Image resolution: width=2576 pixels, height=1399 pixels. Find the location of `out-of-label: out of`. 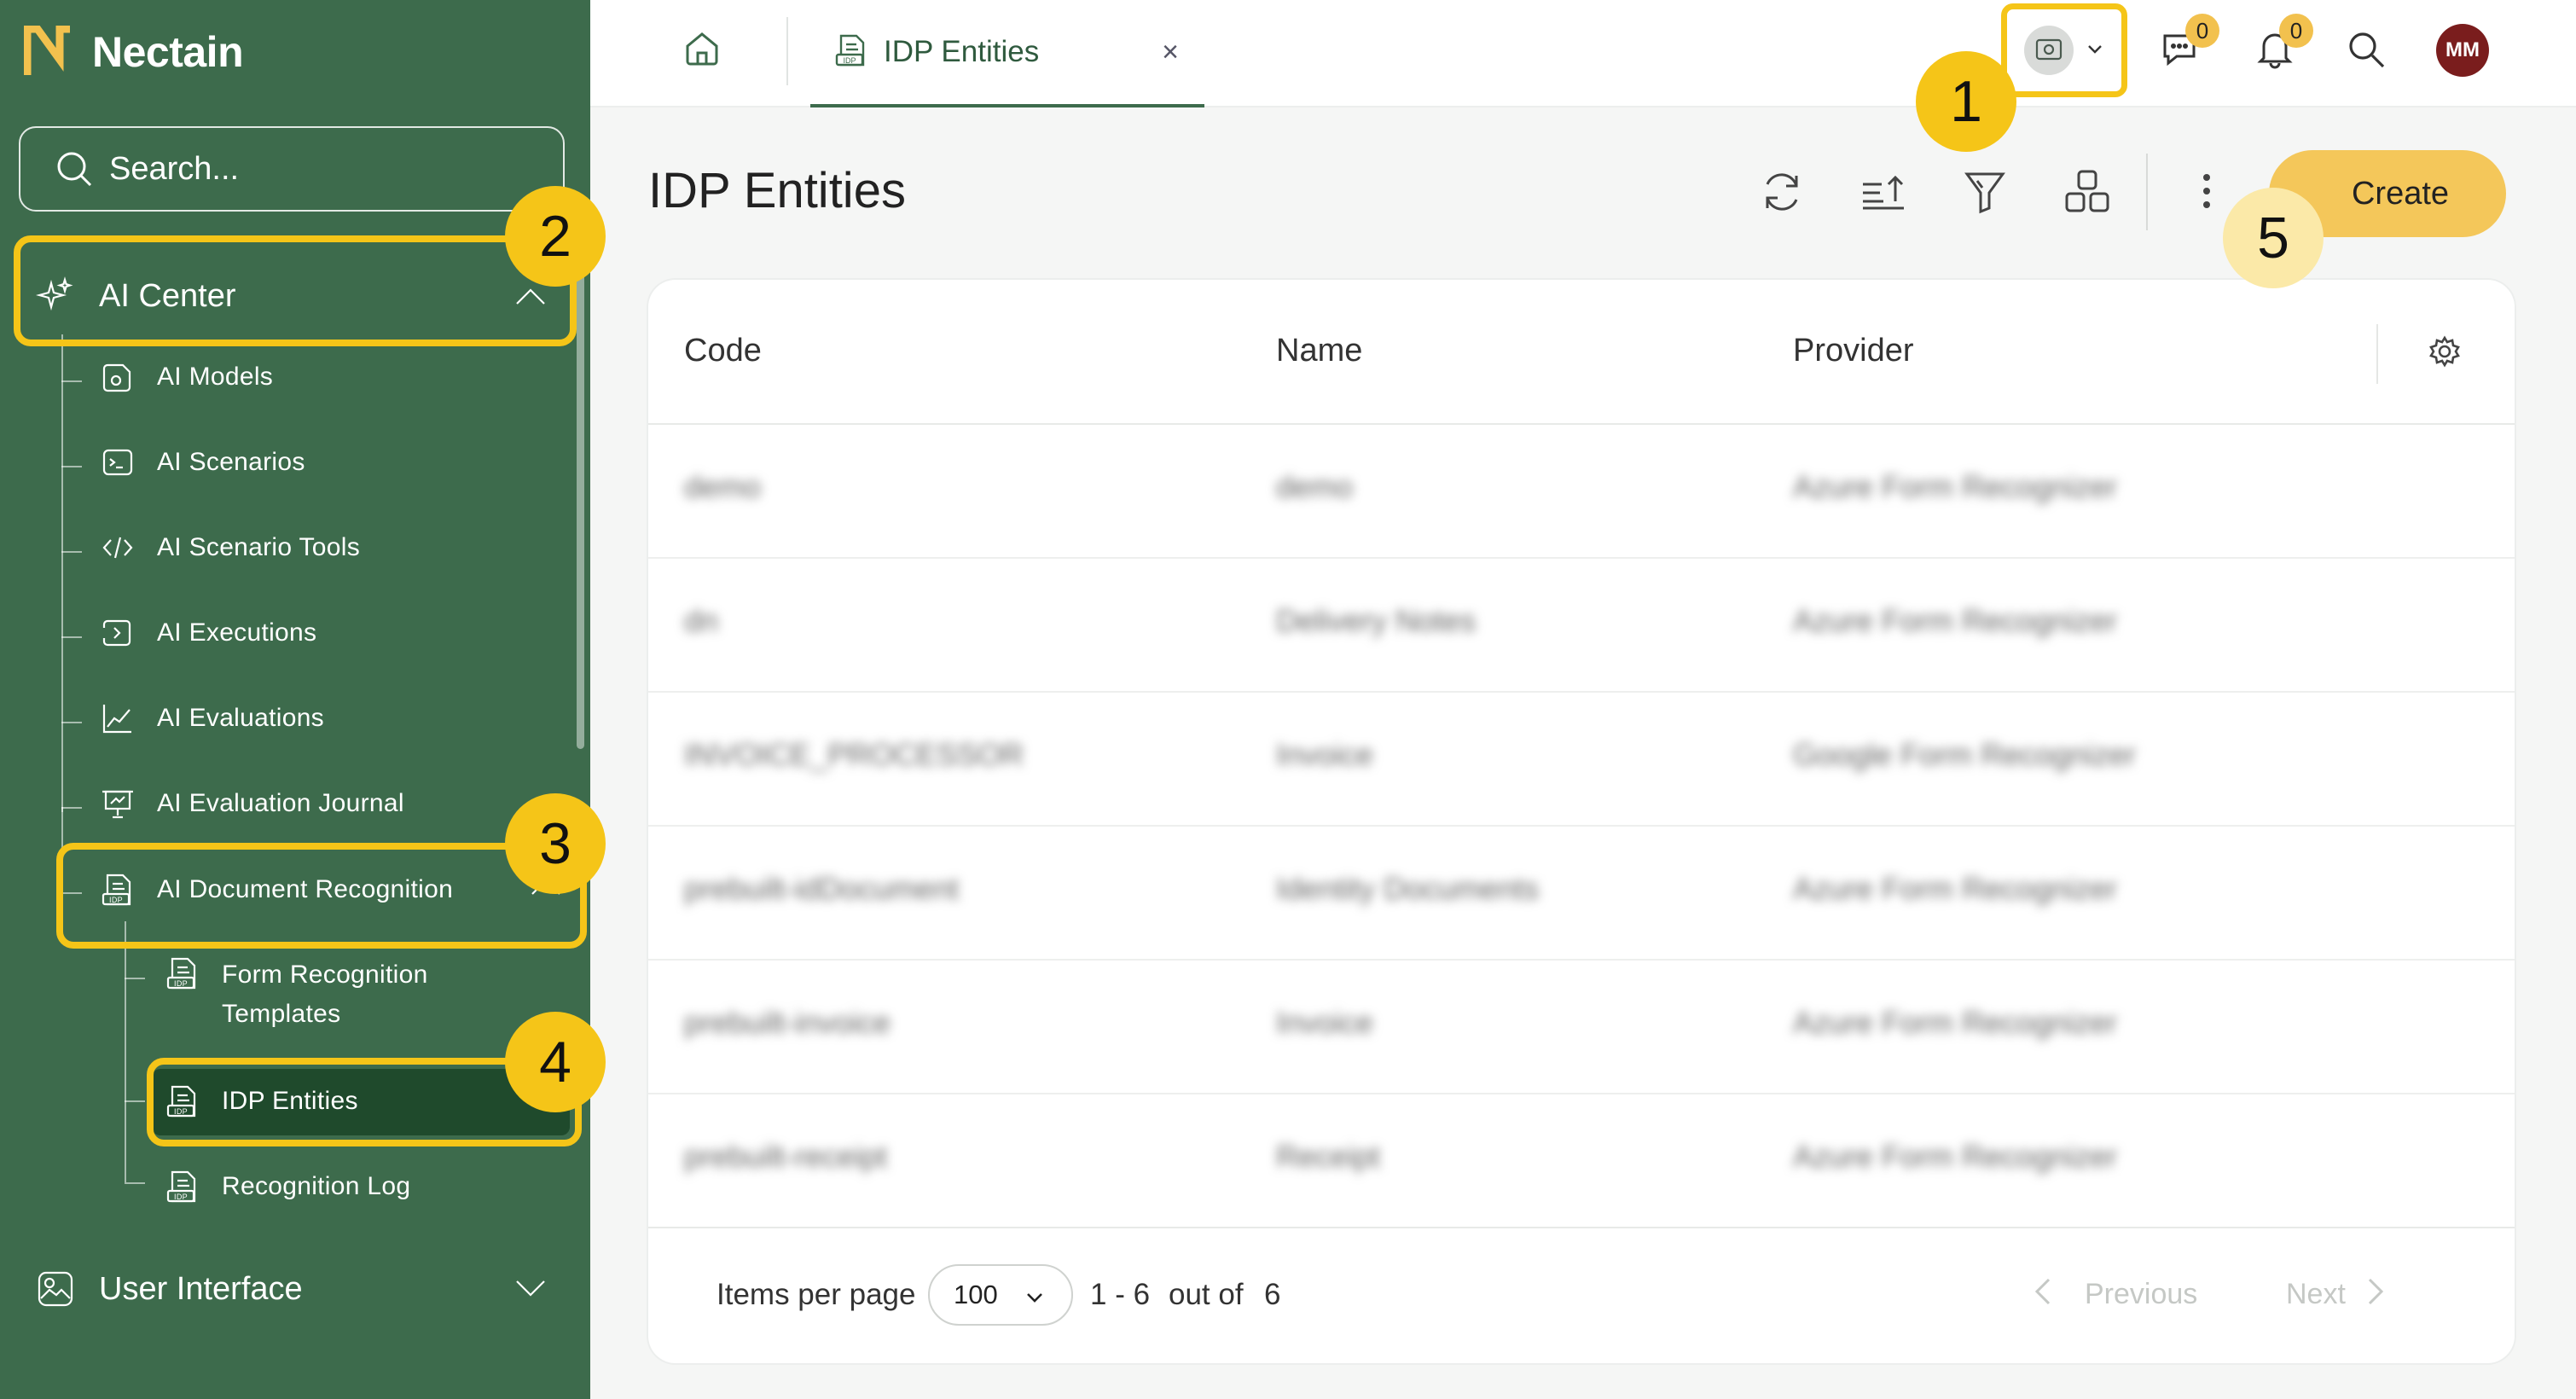

out-of-label: out of is located at coordinates (1206, 1294).